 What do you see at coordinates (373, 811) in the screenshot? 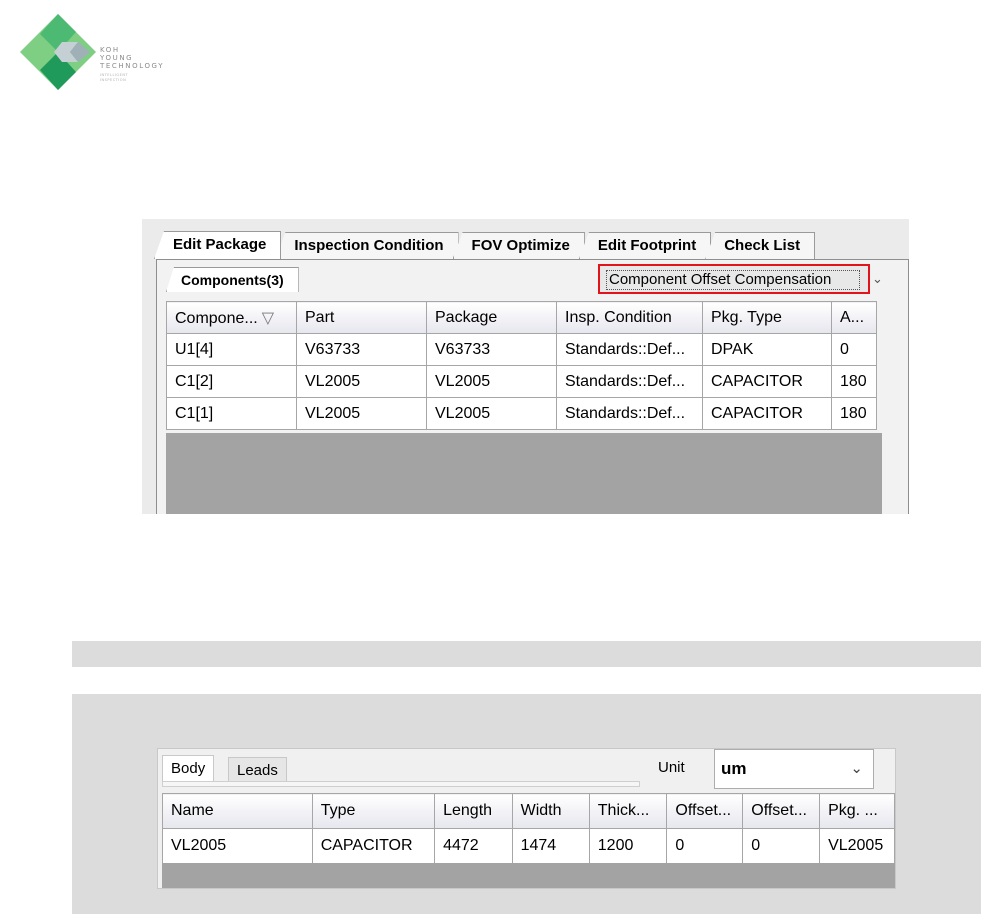
I see `column-header: Type` at bounding box center [373, 811].